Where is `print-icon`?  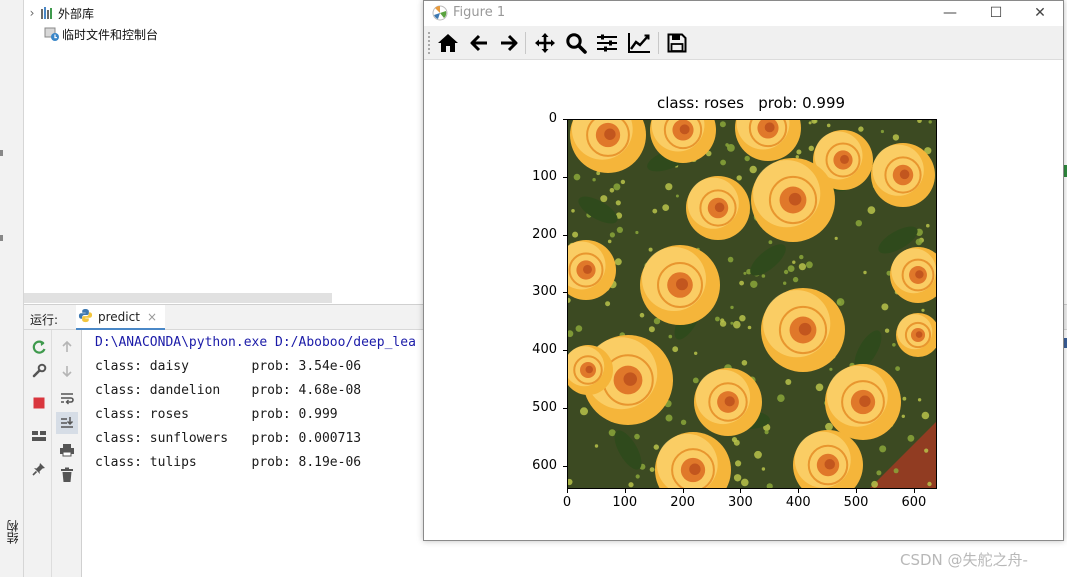
print-icon is located at coordinates (67, 450).